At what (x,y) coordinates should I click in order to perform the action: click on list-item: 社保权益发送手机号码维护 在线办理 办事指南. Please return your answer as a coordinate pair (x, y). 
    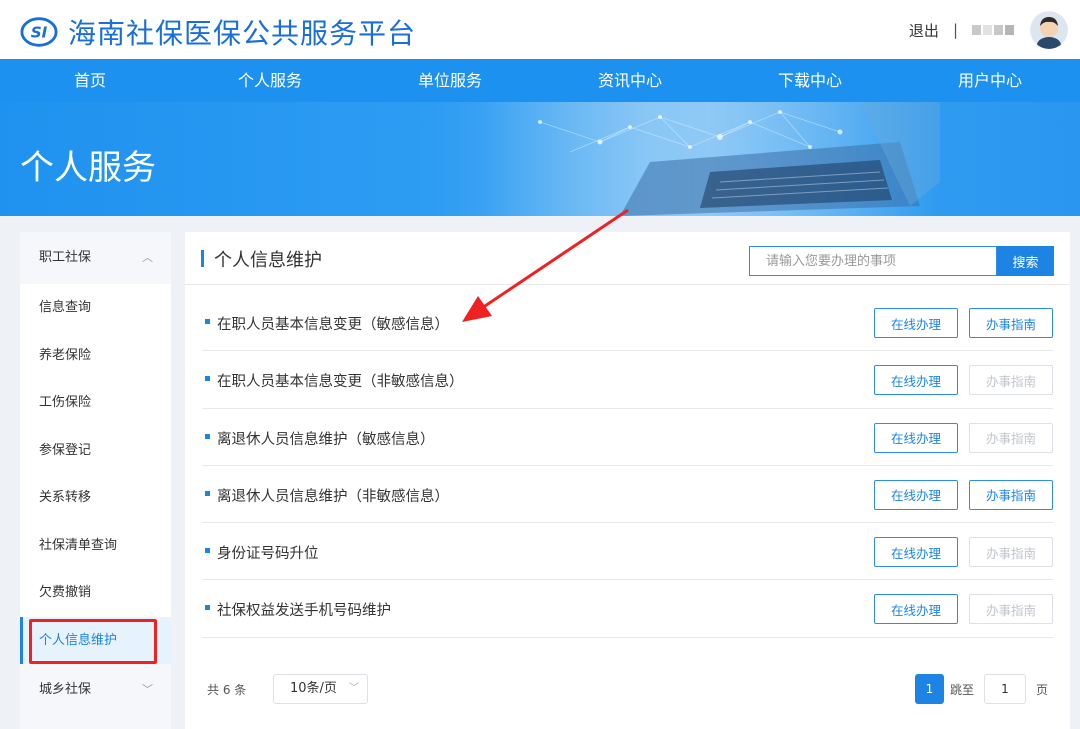
    Looking at the image, I should click on (627, 609).